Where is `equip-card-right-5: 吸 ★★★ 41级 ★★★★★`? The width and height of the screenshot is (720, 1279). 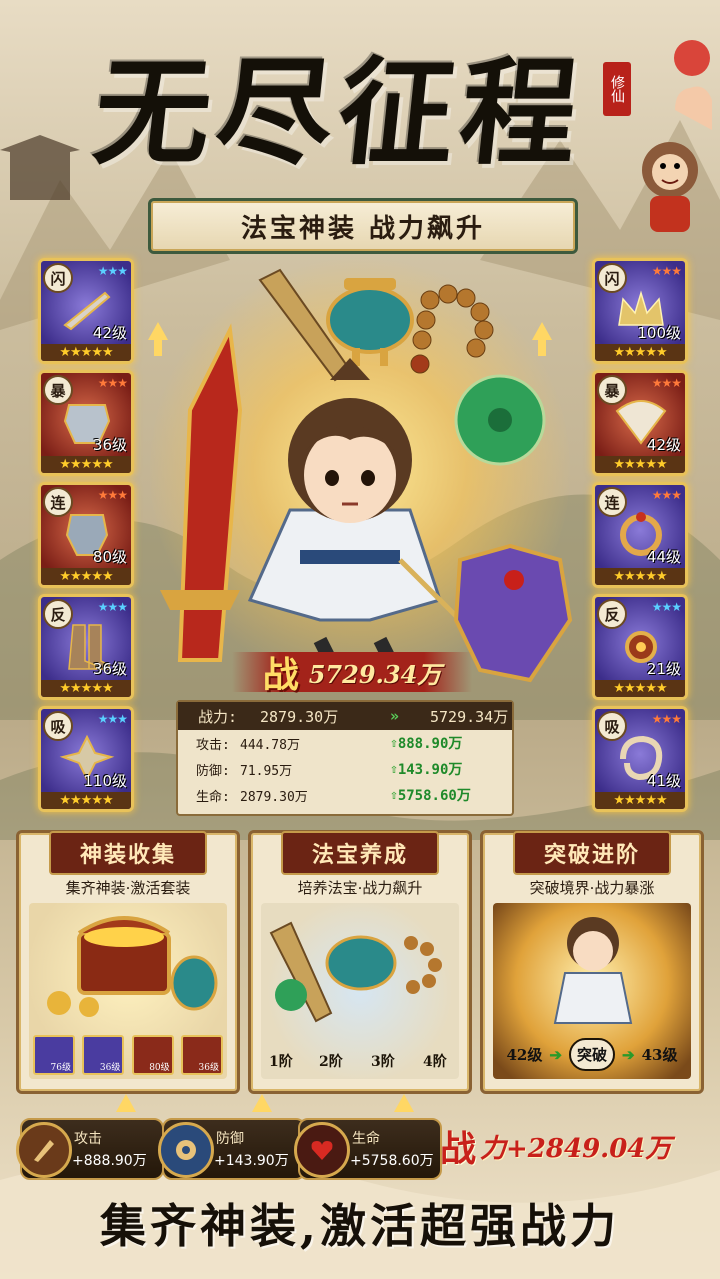
equip-card-right-5: 吸 ★★★ 41级 ★★★★★ is located at coordinates (640, 759).